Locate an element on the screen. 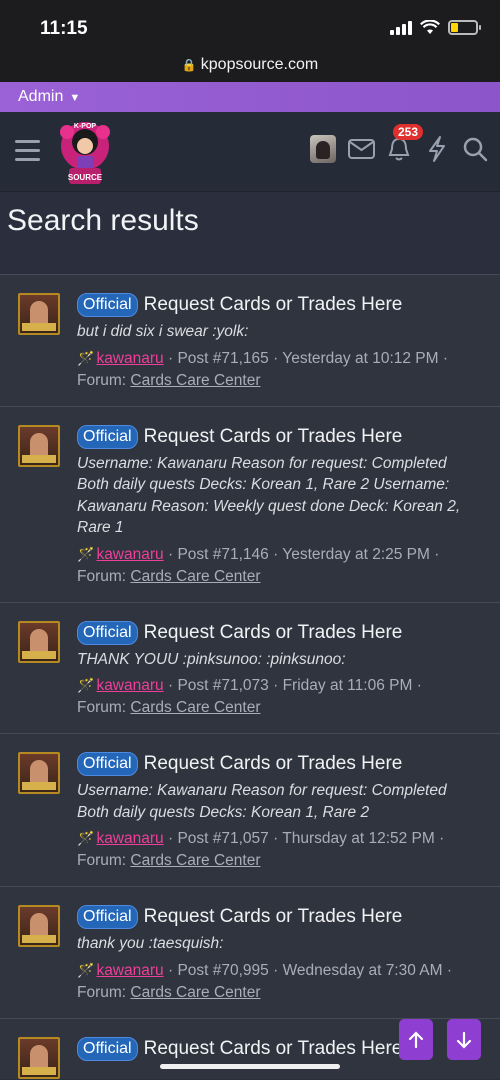 The height and width of the screenshot is (1080, 500). alerts-badge: 253 is located at coordinates (408, 132).